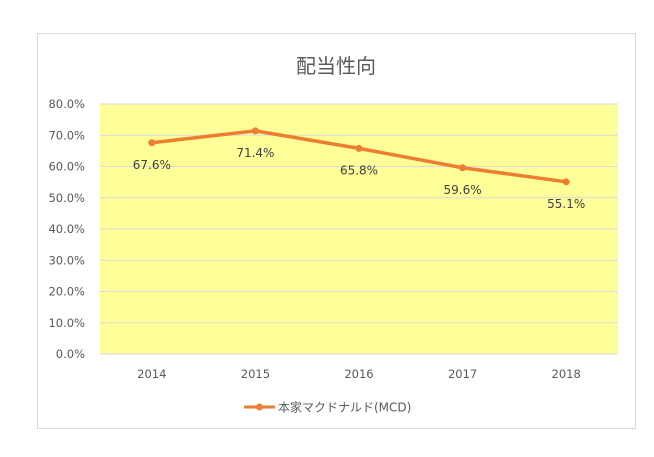 This screenshot has height=457, width=654. What do you see at coordinates (66, 198) in the screenshot?
I see `y-tick-label: 50.0%` at bounding box center [66, 198].